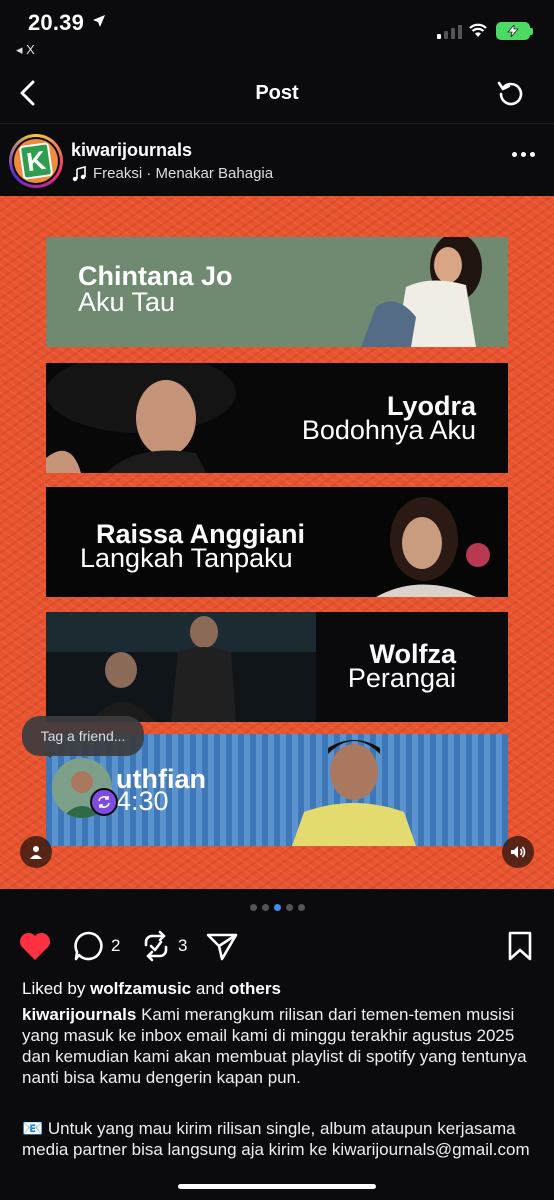 The width and height of the screenshot is (554, 1200). I want to click on comment-icon, so click(89, 946).